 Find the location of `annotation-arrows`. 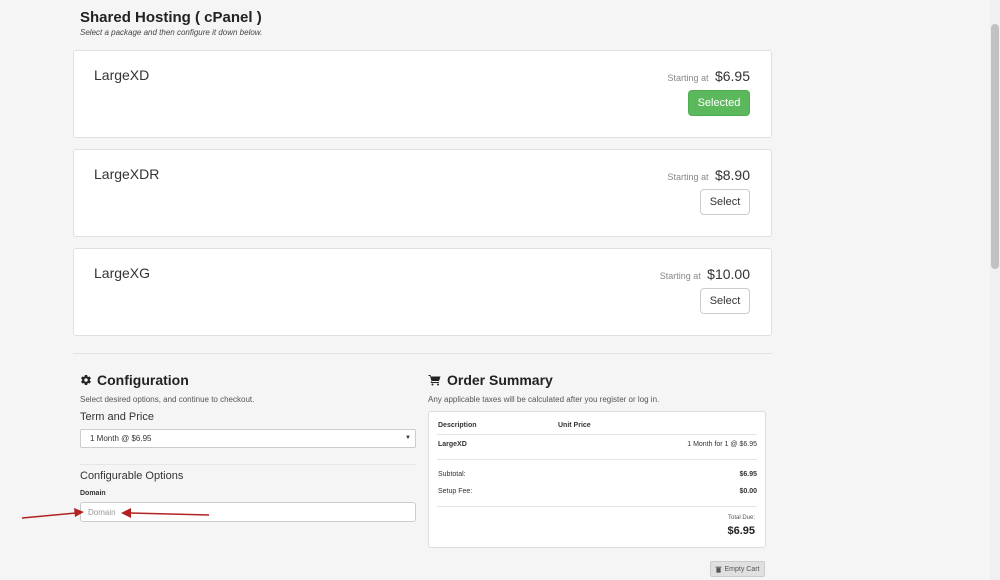

annotation-arrows is located at coordinates (115, 513).